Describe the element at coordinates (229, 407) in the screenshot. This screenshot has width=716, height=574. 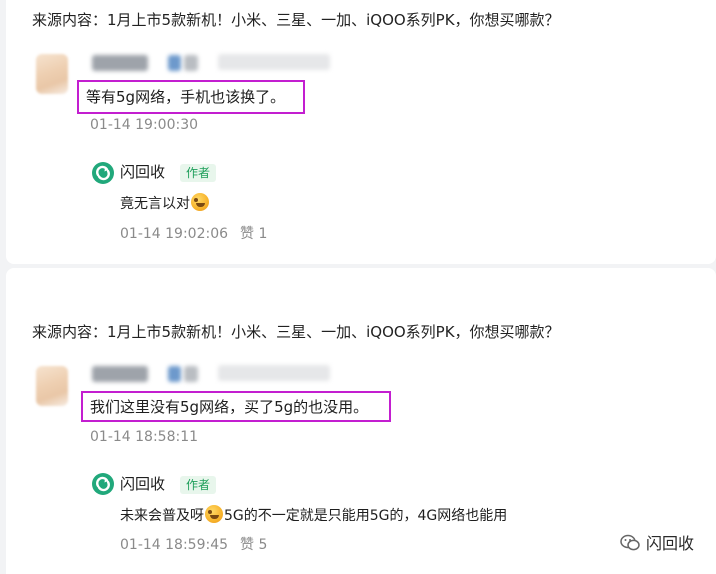
I see `comment-text: 我们这里没有5g网络，买了5g的也没用。` at that location.